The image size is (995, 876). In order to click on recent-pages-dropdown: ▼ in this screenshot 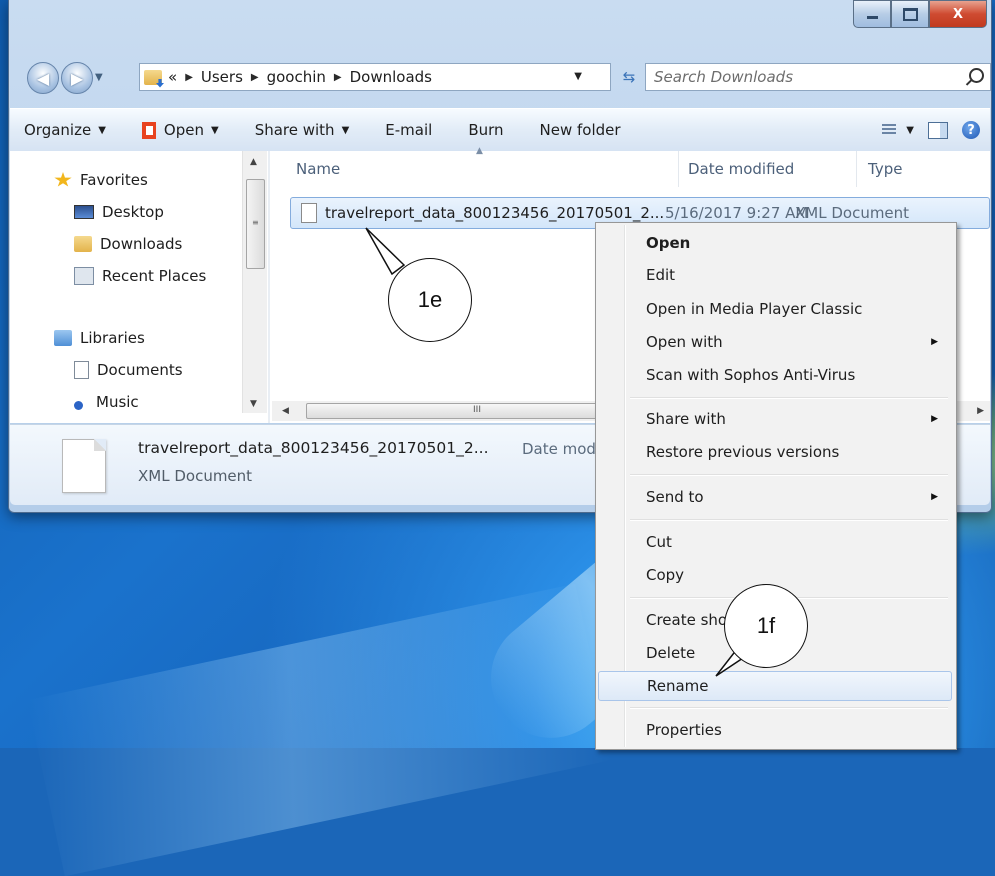, I will do `click(99, 77)`.